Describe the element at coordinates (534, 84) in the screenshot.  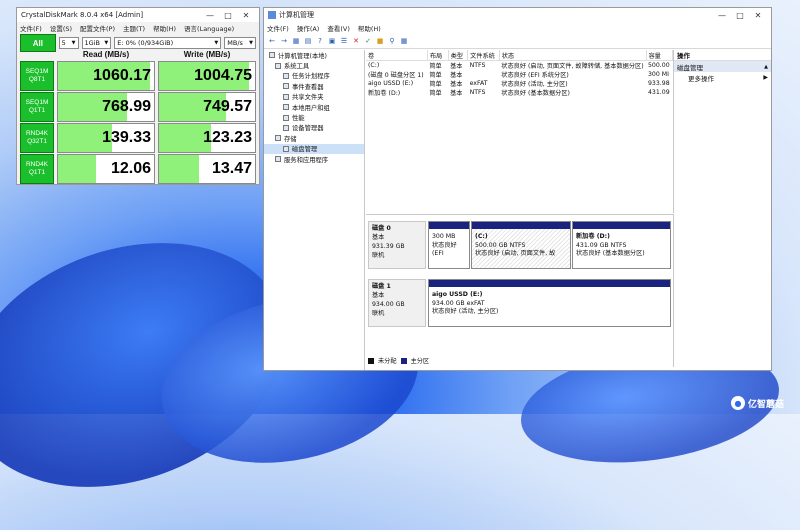
I see `cell-status: 状态良好 (活动, 主分区)` at that location.